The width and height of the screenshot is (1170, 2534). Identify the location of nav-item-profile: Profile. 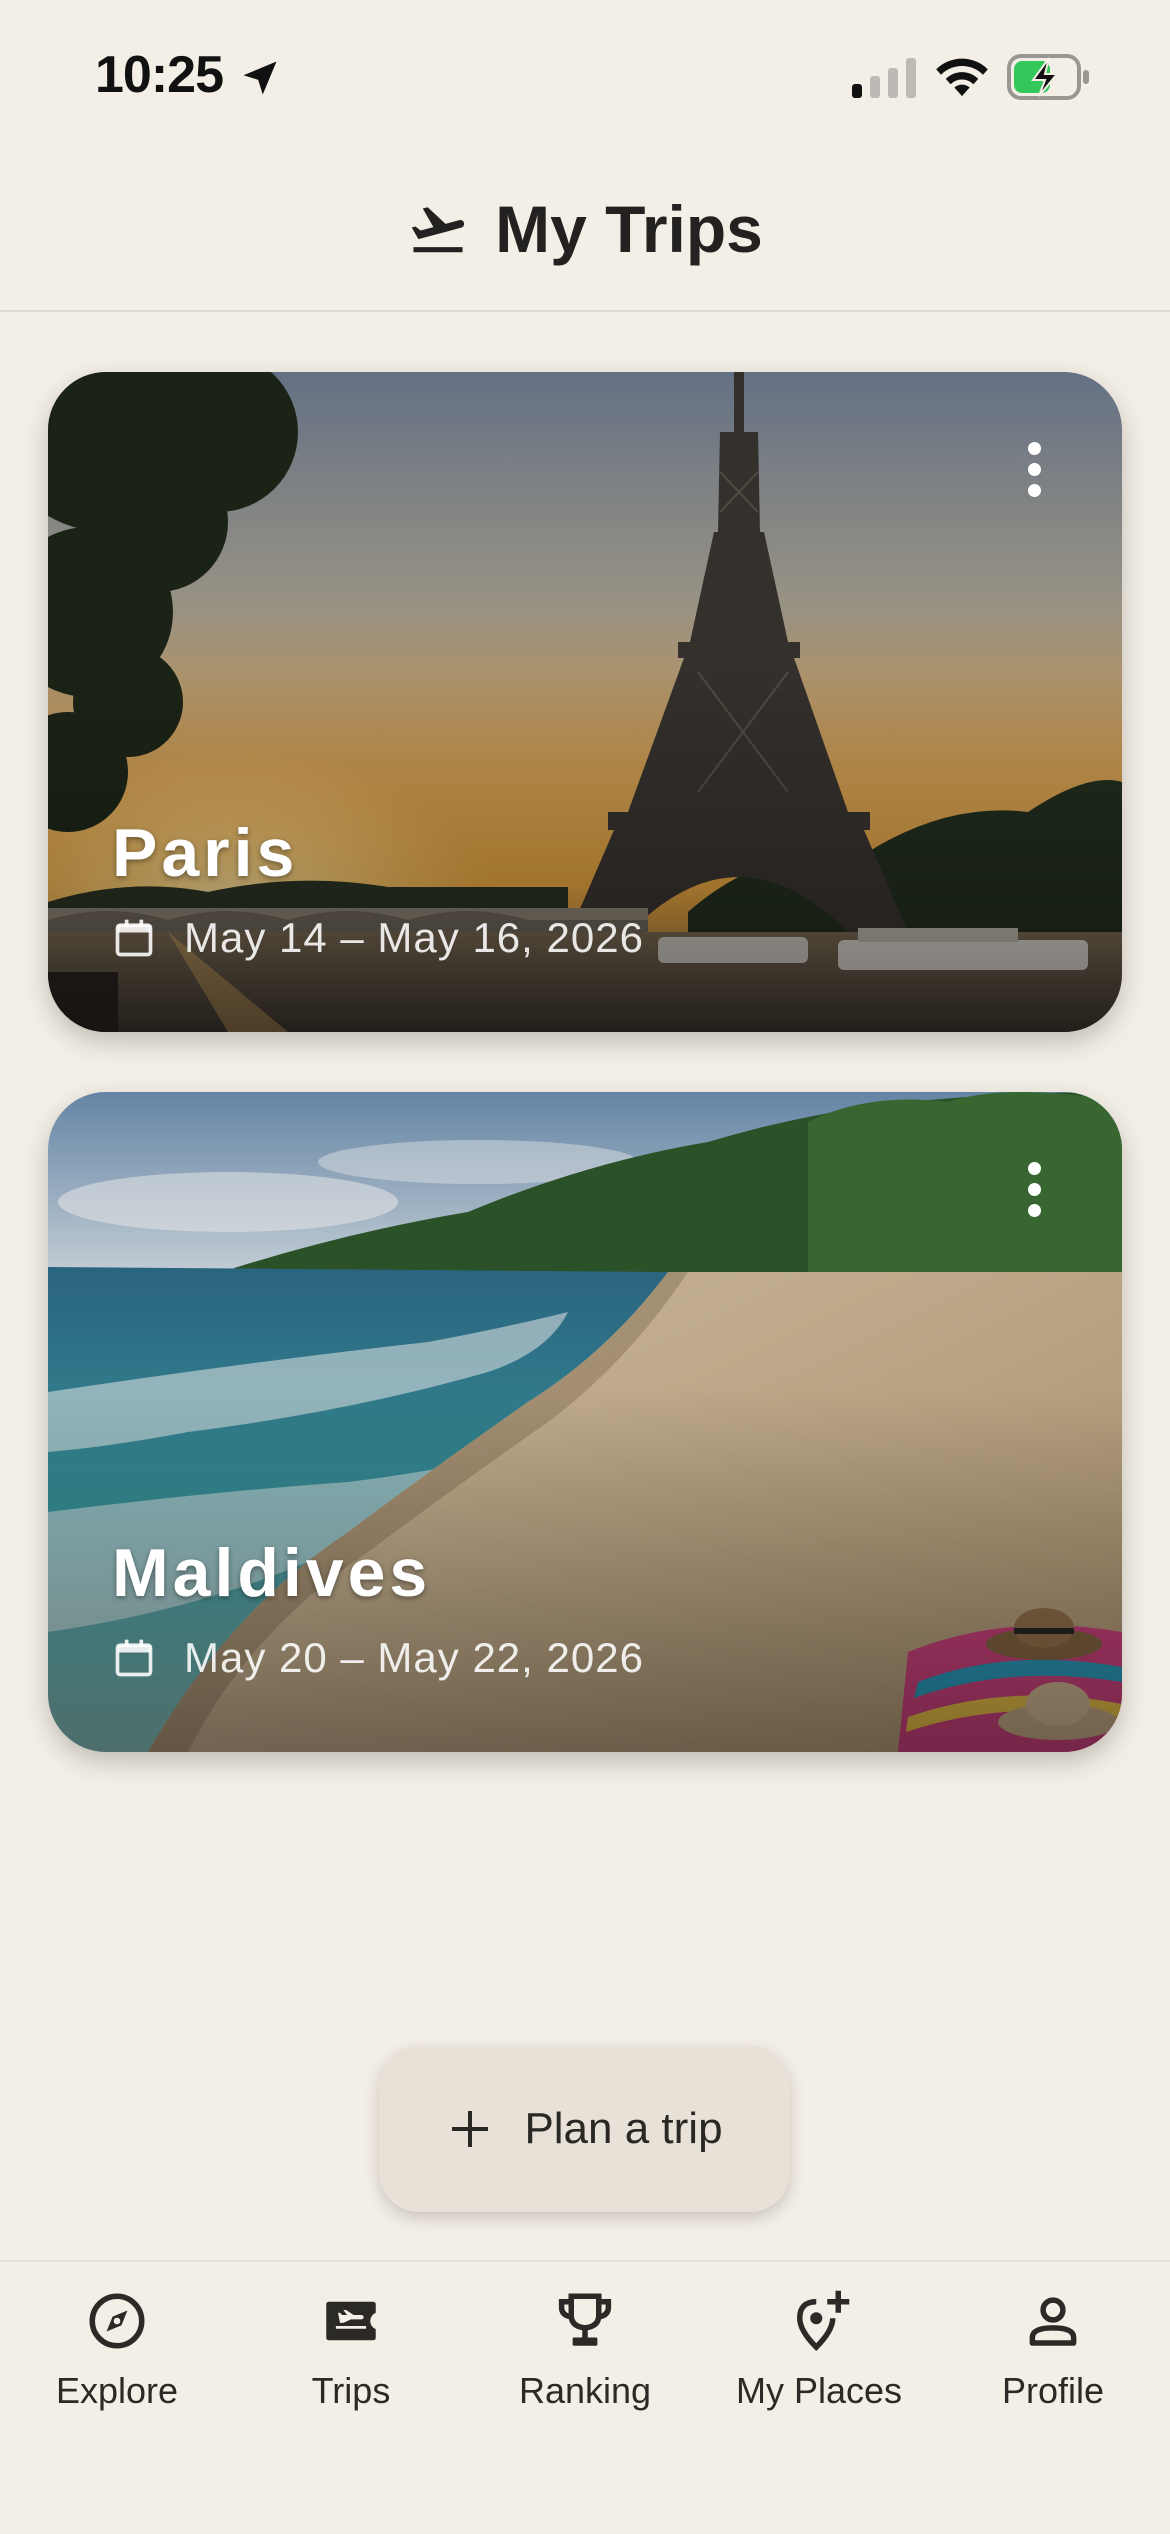
(1053, 2358).